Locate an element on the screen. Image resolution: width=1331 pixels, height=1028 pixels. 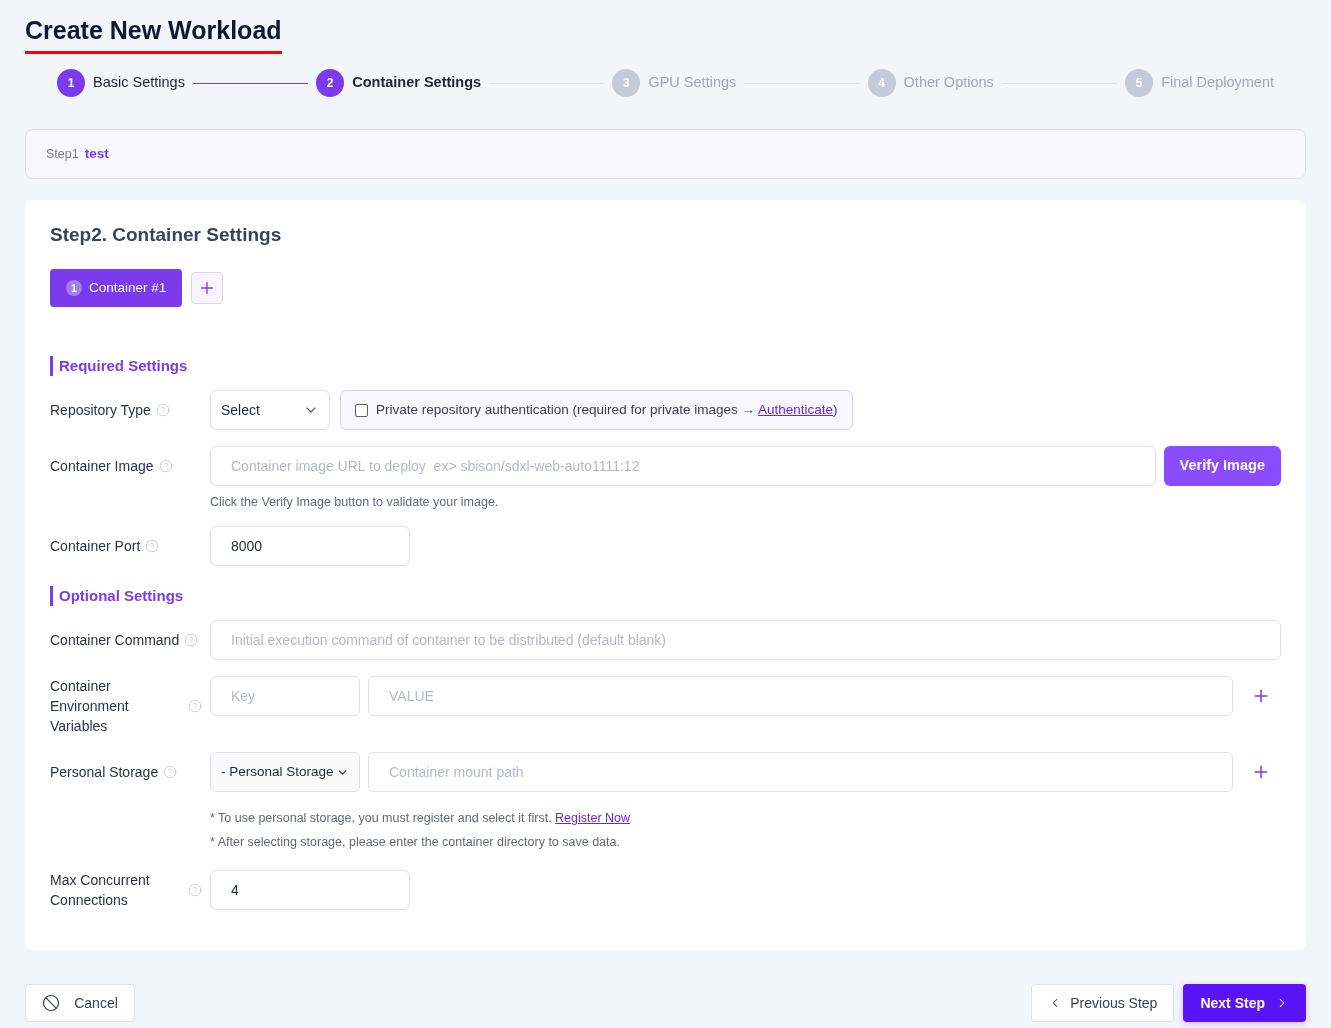
command-input: Initial execution command of container to be distributed (default blank) is located at coordinates (745, 640).